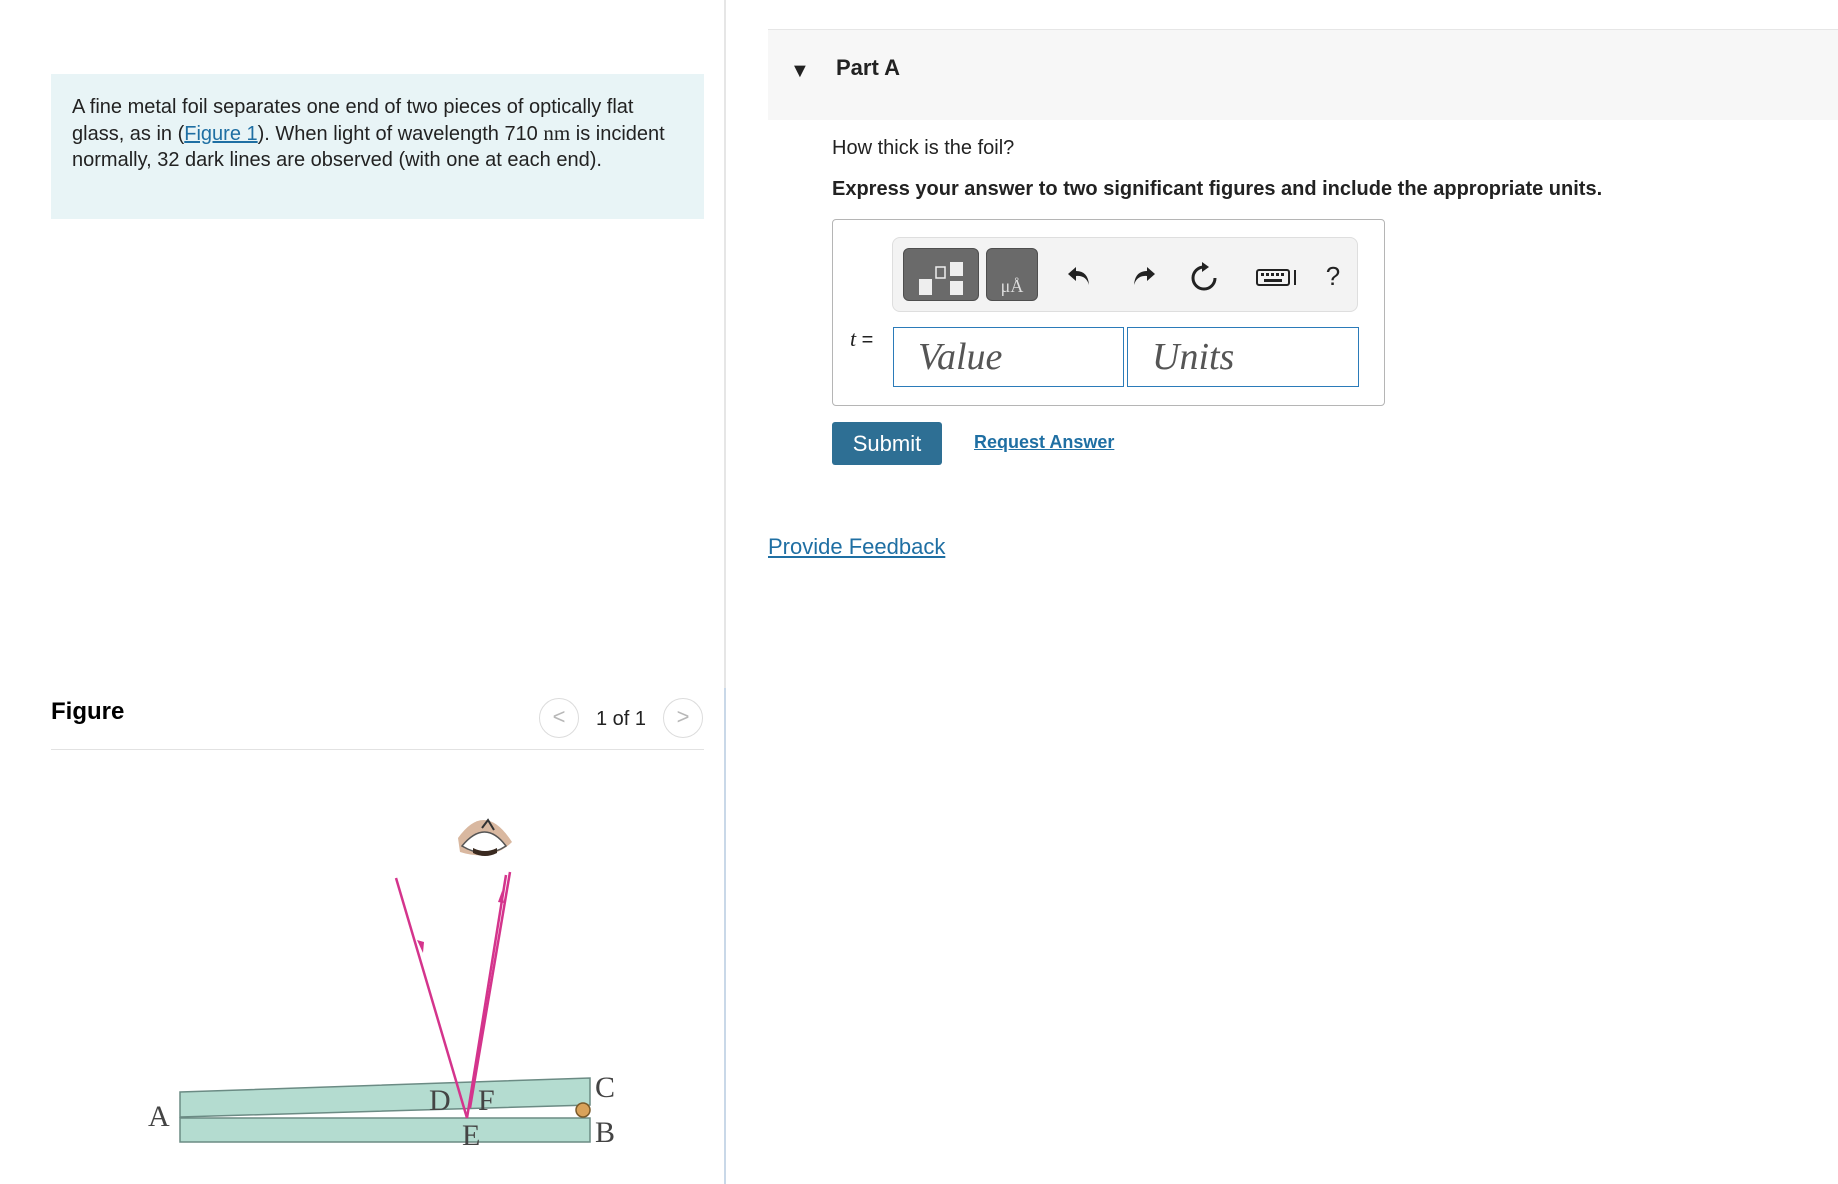  I want to click on answer-box: μÅ ? t = Value Units, so click(1108, 312).